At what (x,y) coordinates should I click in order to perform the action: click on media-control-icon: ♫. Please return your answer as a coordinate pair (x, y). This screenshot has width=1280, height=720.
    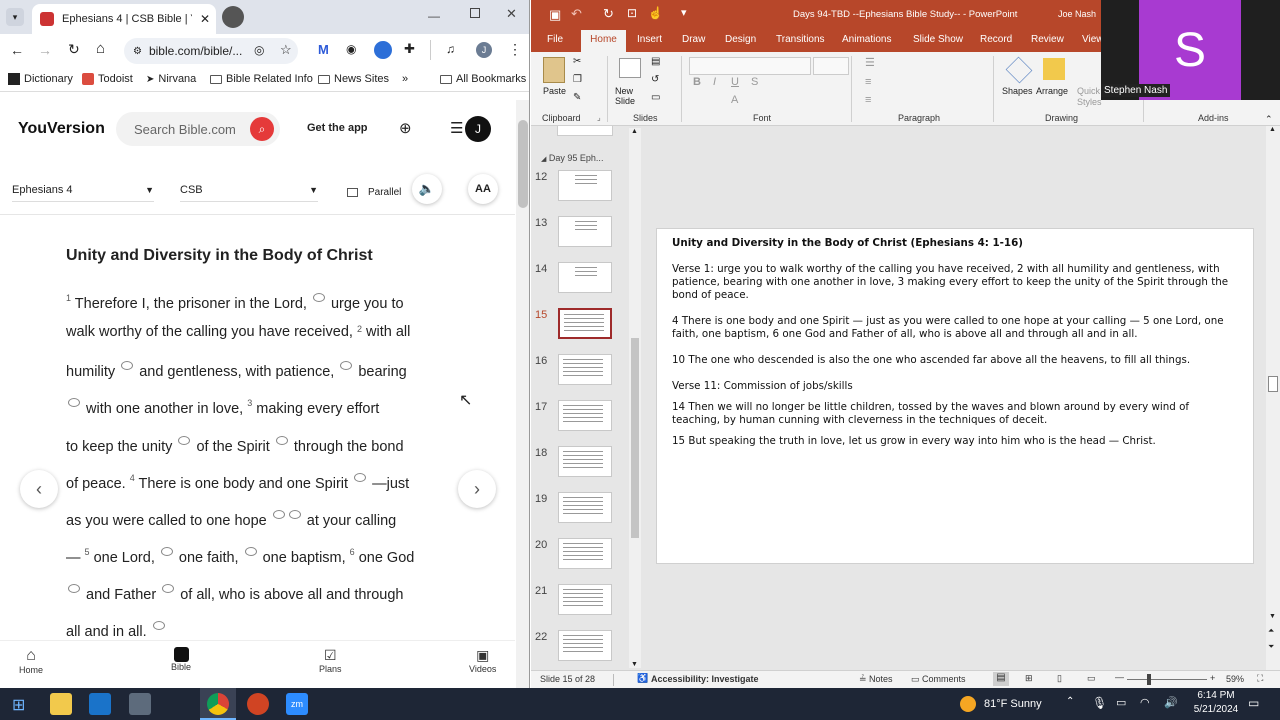
    Looking at the image, I should click on (450, 49).